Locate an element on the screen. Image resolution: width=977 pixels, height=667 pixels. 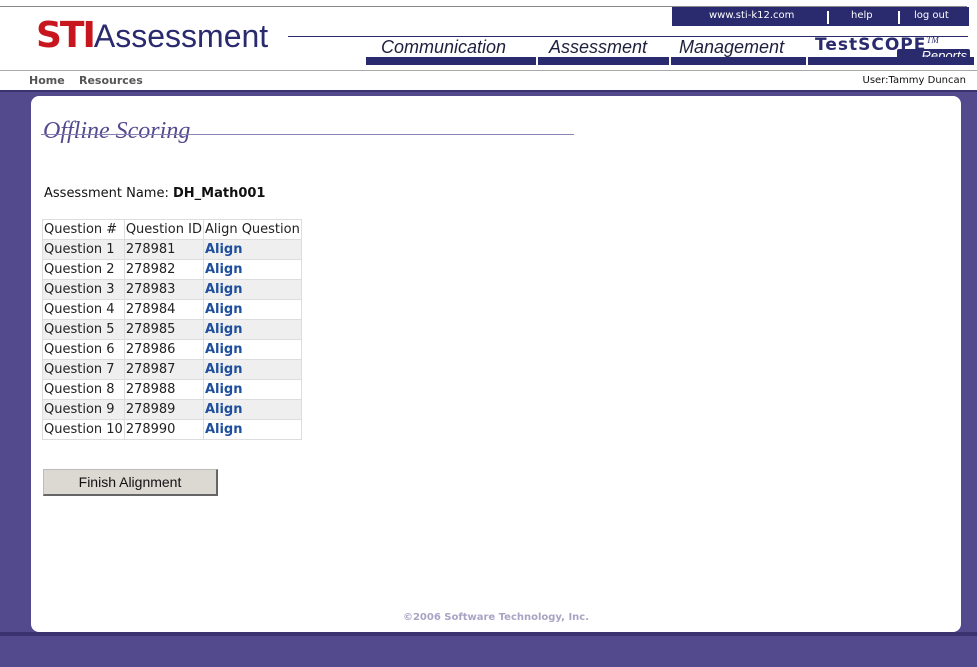
home-link: Home is located at coordinates (47, 80).